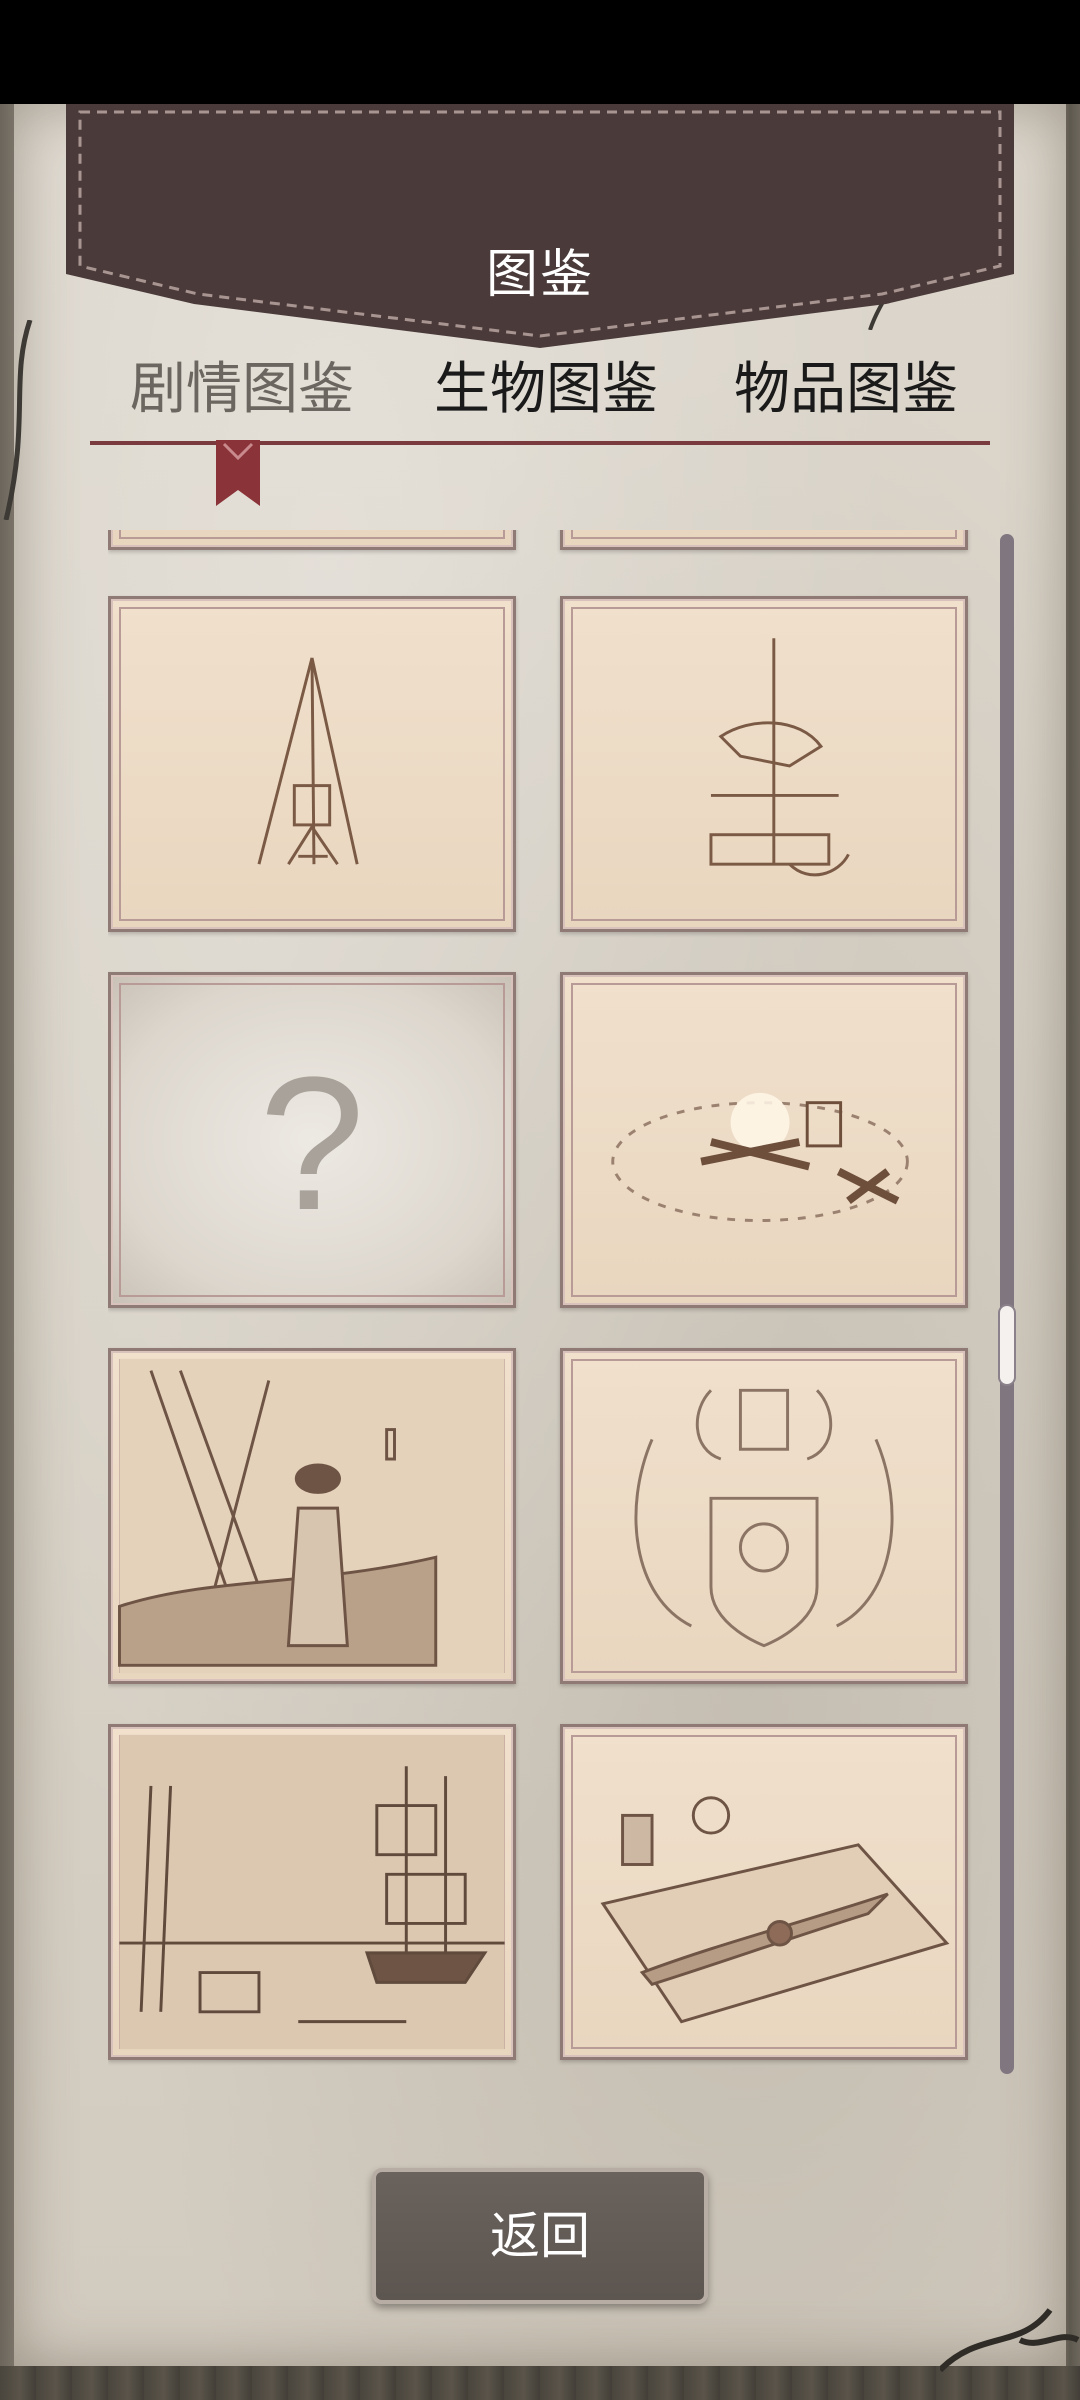  What do you see at coordinates (242, 390) in the screenshot?
I see `tab-story-gallery: 剧情图鉴` at bounding box center [242, 390].